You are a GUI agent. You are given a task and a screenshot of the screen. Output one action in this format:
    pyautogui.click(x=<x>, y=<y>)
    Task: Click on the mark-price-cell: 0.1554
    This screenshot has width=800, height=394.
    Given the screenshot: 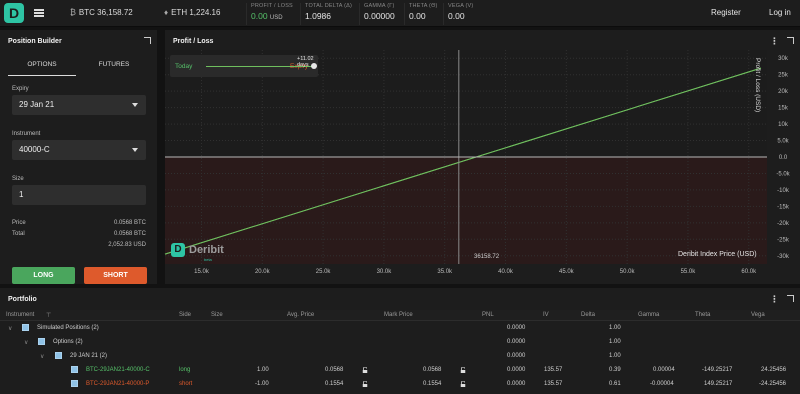 What is the action you would take?
    pyautogui.click(x=432, y=384)
    